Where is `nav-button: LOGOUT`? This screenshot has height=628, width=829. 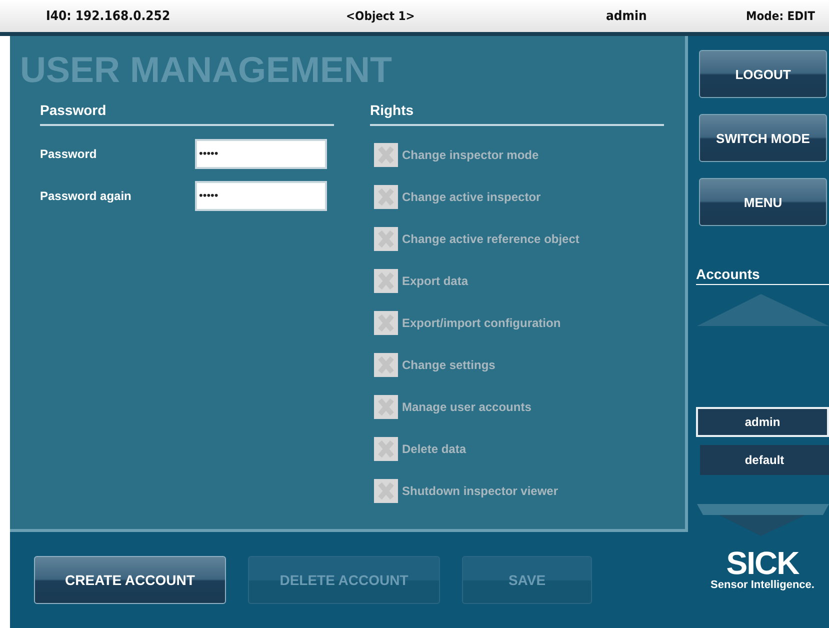
nav-button: LOGOUT is located at coordinates (763, 74).